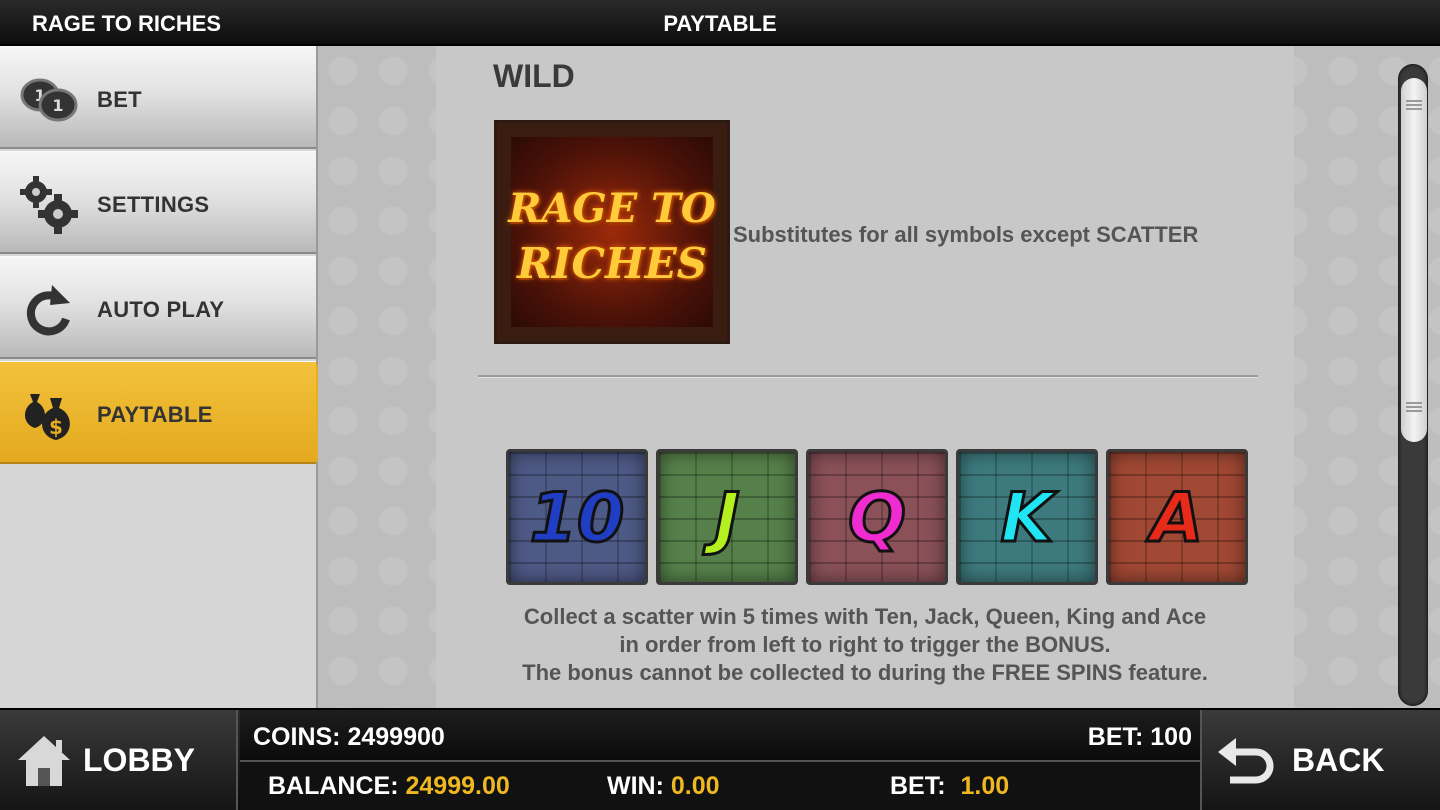 The height and width of the screenshot is (810, 1440). Describe the element at coordinates (1414, 403) in the screenshot. I see `grip-bottom-icon` at that location.